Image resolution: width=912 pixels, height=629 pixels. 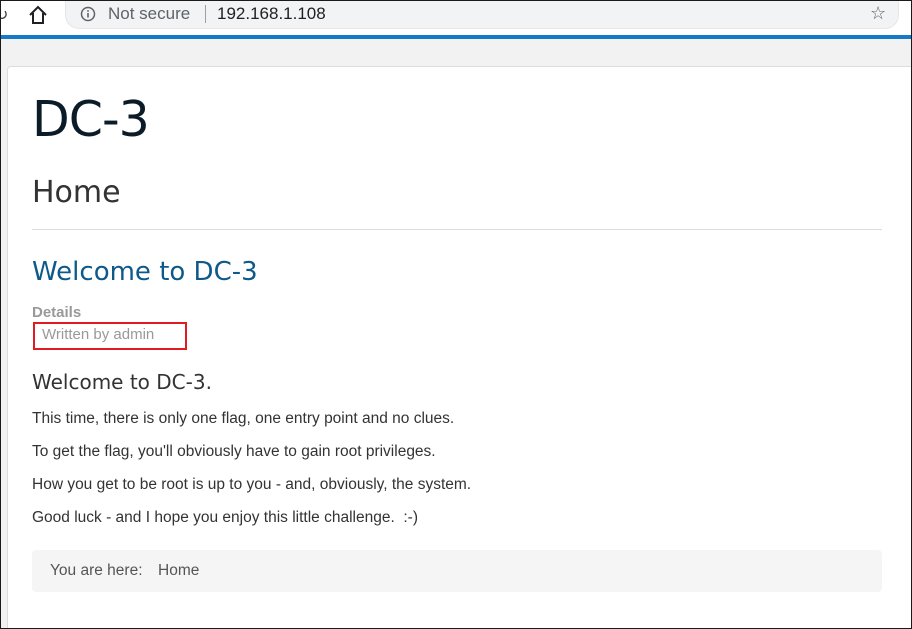 What do you see at coordinates (457, 571) in the screenshot?
I see `breadcrumb: You are here: Home` at bounding box center [457, 571].